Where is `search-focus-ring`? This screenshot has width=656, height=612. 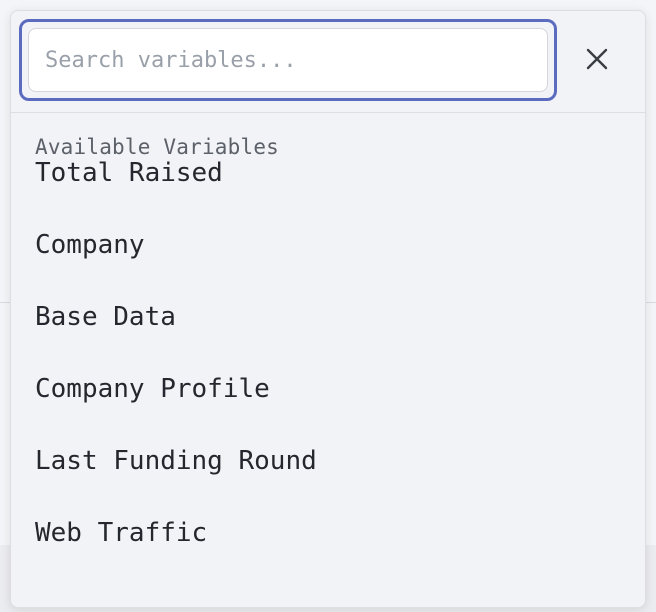 search-focus-ring is located at coordinates (288, 60).